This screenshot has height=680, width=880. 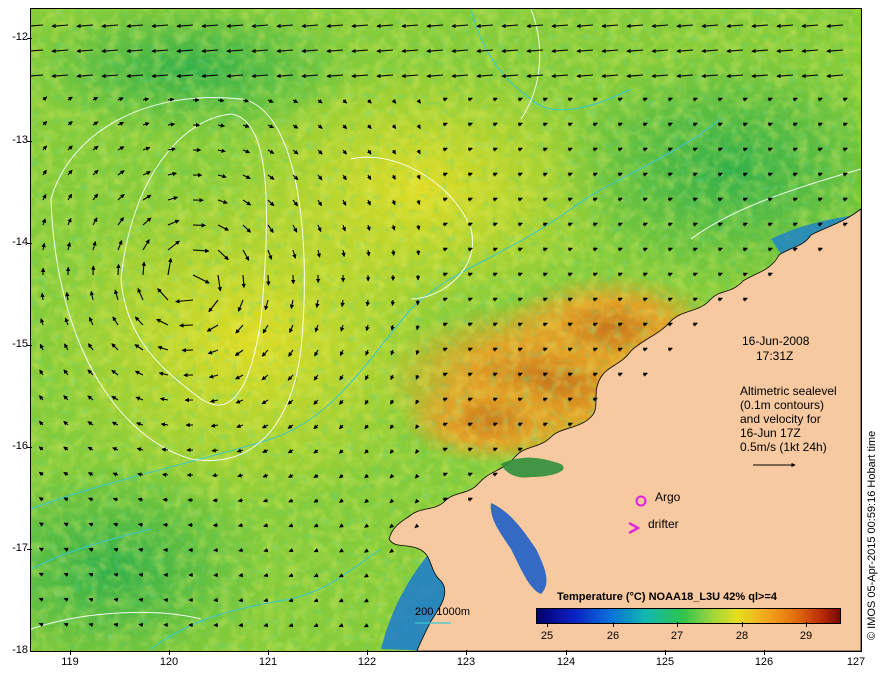 What do you see at coordinates (466, 662) in the screenshot?
I see `x-tick-label: 123` at bounding box center [466, 662].